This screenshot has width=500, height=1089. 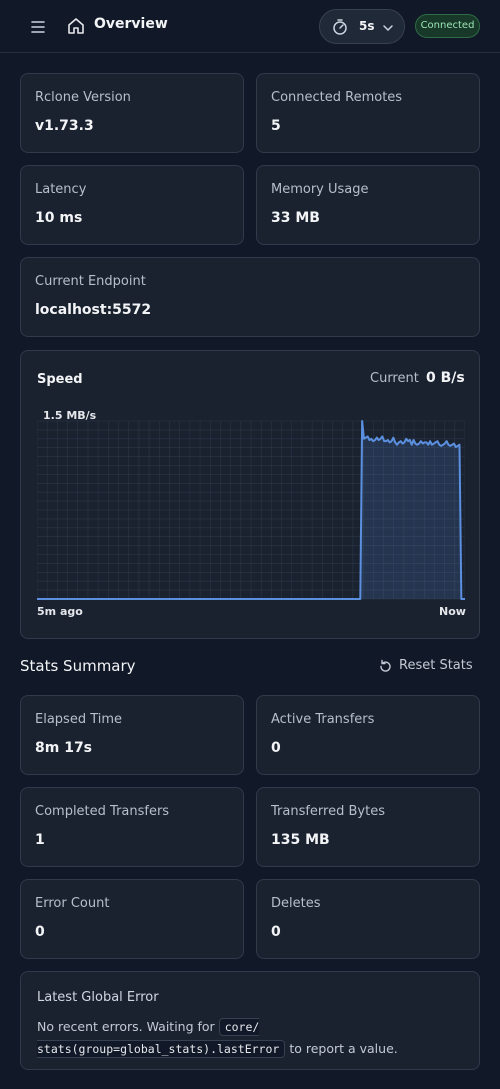 I want to click on info-card-value: 10 ms, so click(x=59, y=218).